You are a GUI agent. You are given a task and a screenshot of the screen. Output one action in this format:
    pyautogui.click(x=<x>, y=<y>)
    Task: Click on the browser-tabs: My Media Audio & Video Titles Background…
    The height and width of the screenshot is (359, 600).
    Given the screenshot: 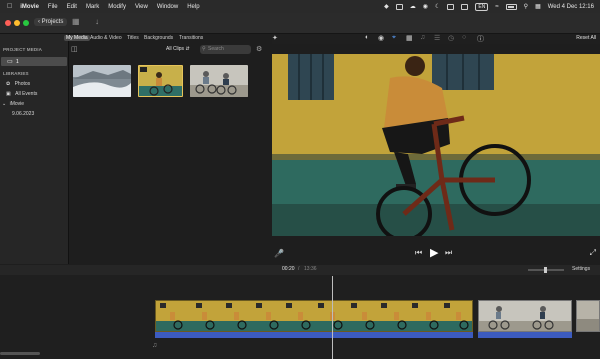 What is the action you would take?
    pyautogui.click(x=167, y=39)
    